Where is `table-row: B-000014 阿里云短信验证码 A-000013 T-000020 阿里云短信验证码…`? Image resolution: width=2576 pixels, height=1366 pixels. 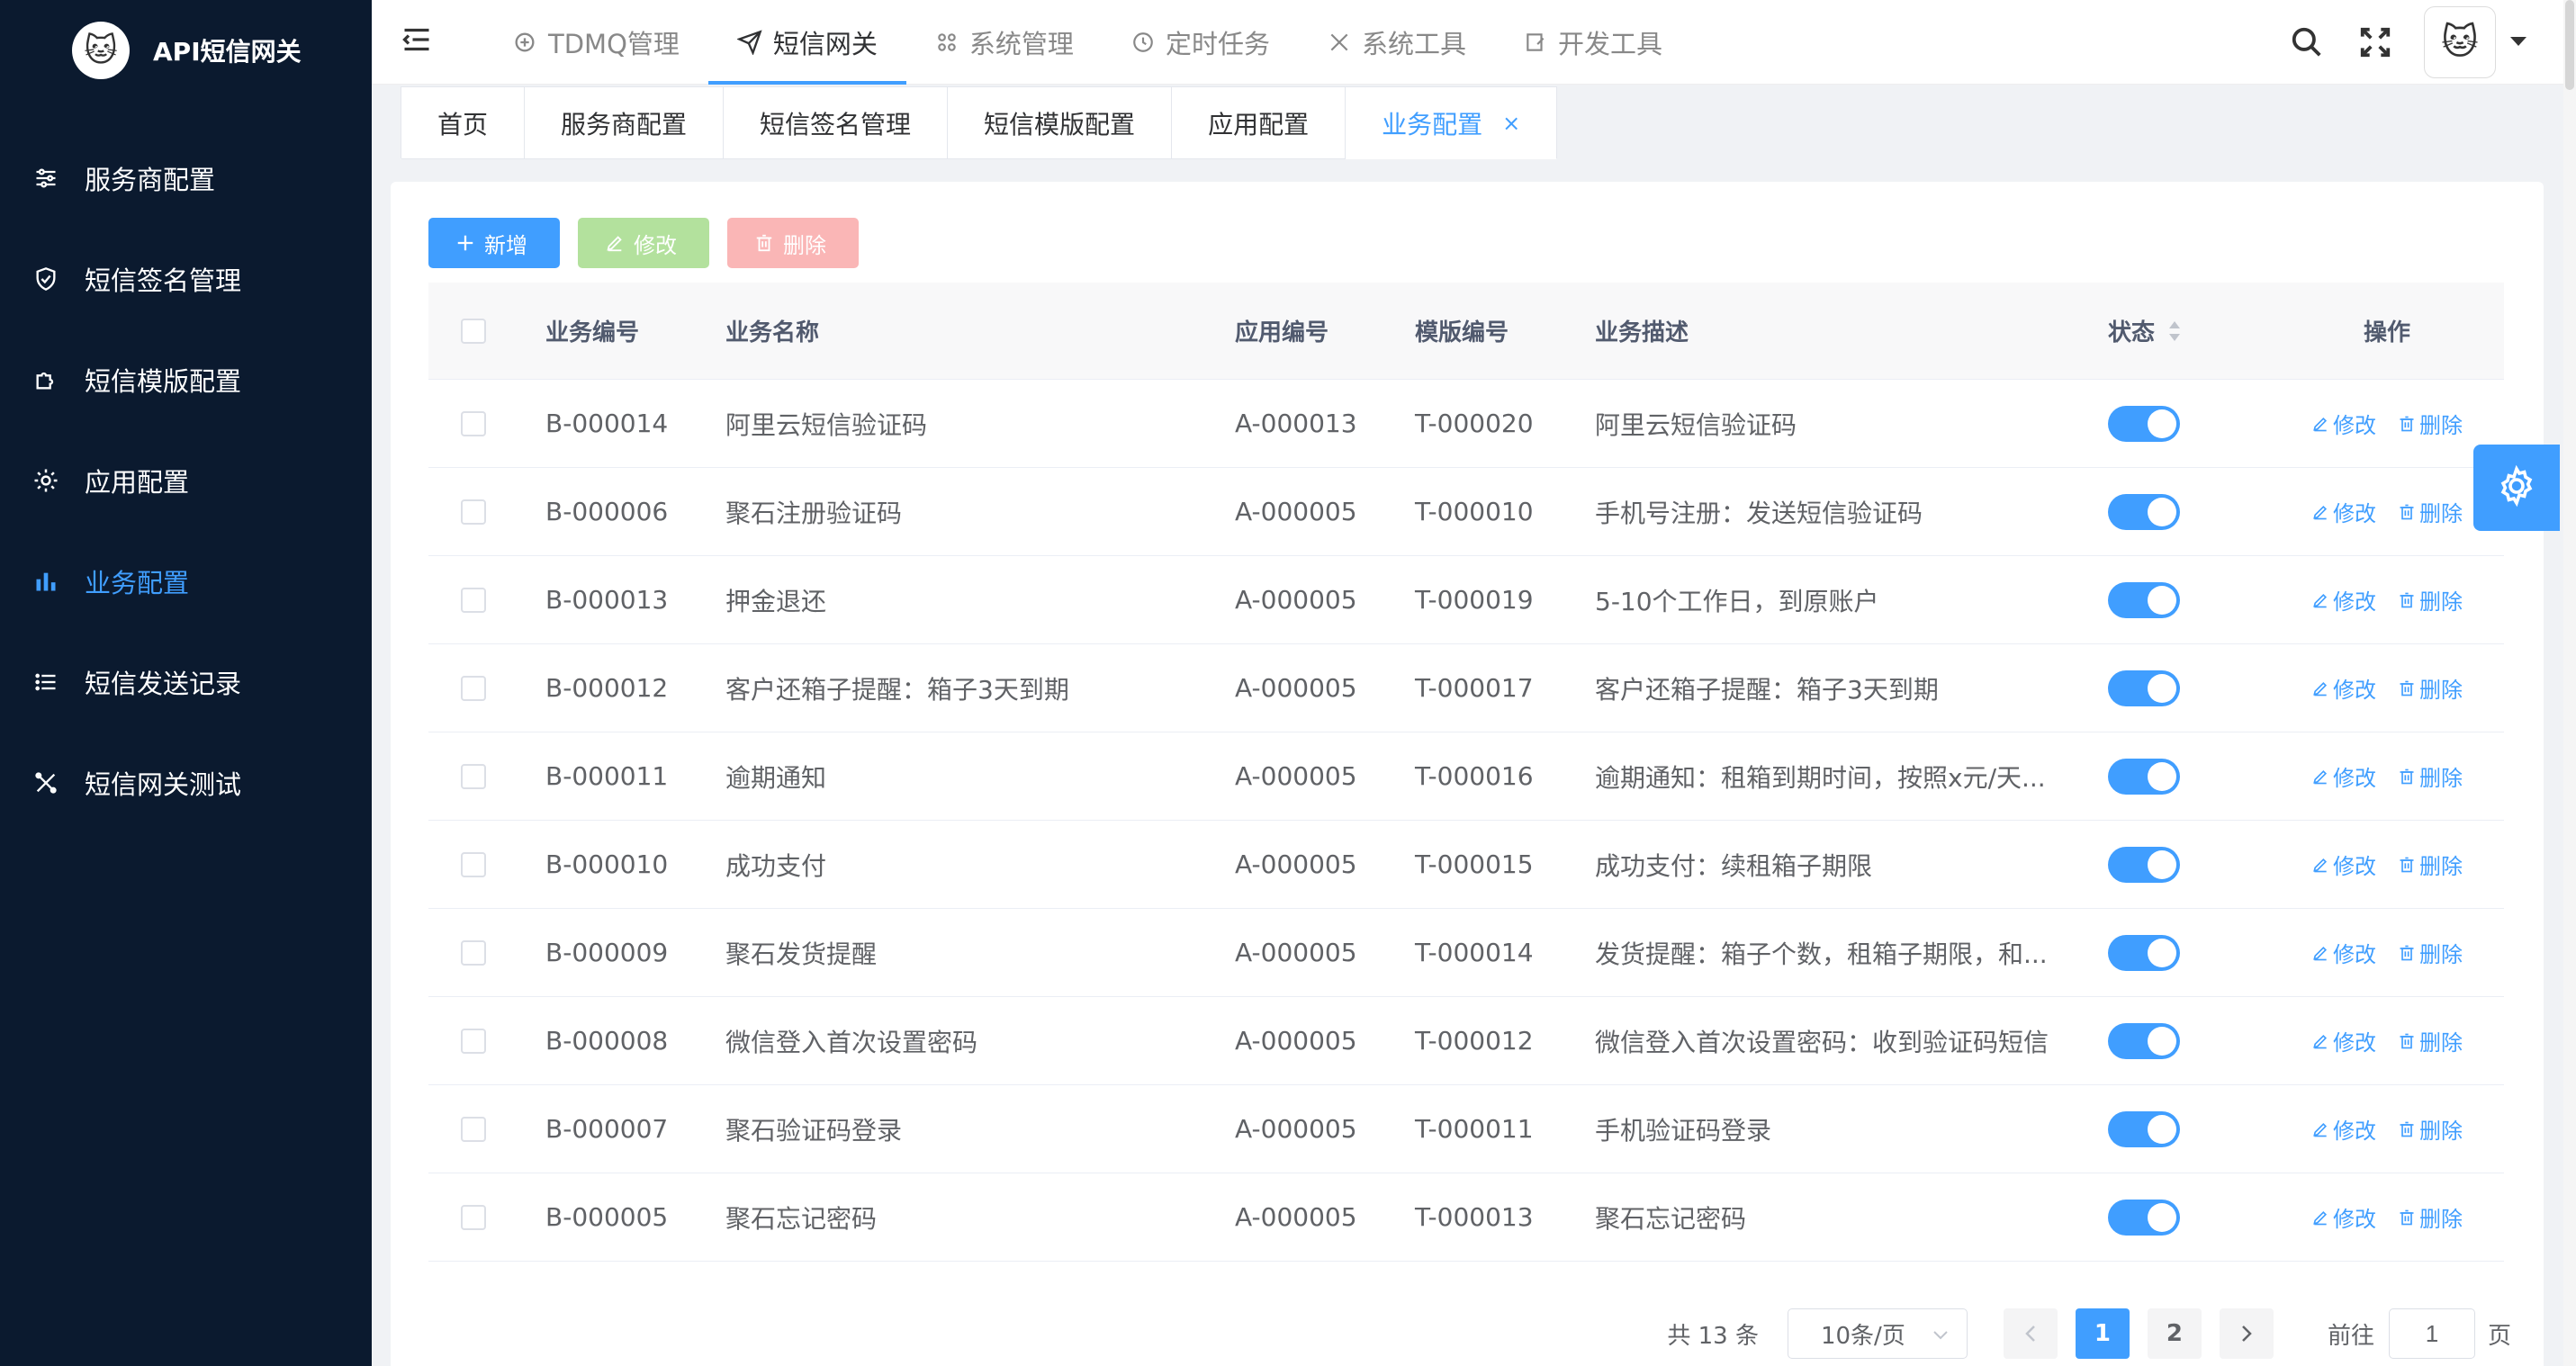 table-row: B-000014 阿里云短信验证码 A-000013 T-000020 阿里云短信验证码… is located at coordinates (1466, 424).